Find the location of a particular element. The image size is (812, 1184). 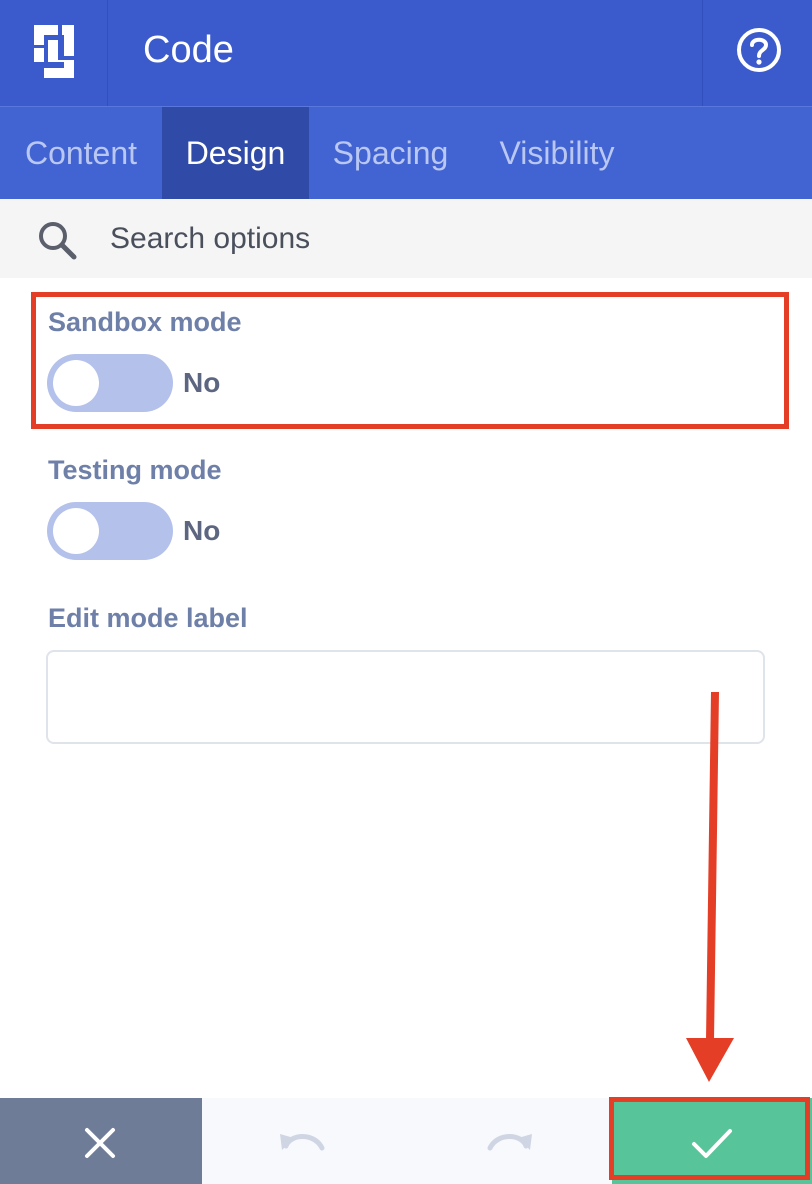

builder-logo-icon is located at coordinates (54, 51).